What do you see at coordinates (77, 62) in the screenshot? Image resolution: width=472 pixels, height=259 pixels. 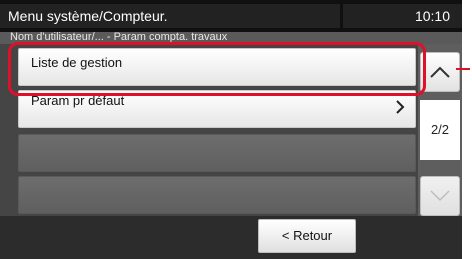 I see `list-item-label: Liste de gestion` at bounding box center [77, 62].